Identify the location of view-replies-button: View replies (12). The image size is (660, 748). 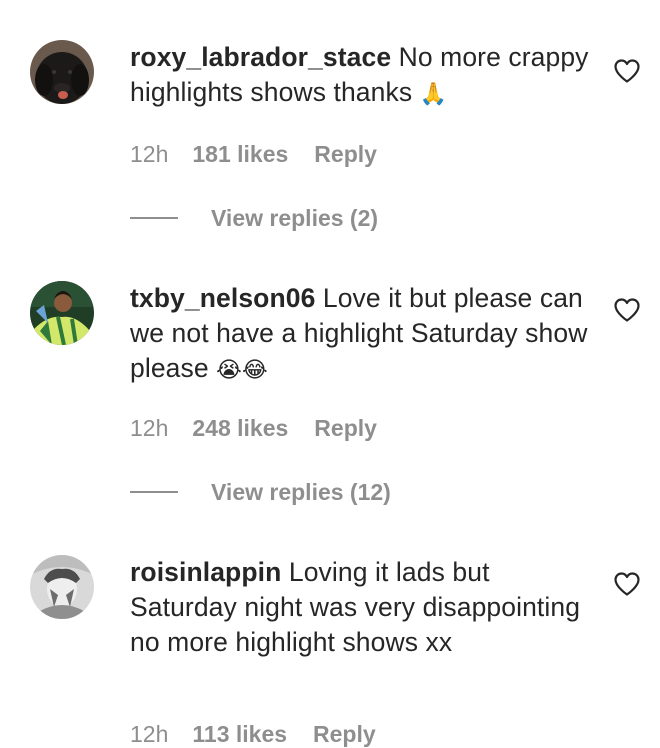
(260, 492).